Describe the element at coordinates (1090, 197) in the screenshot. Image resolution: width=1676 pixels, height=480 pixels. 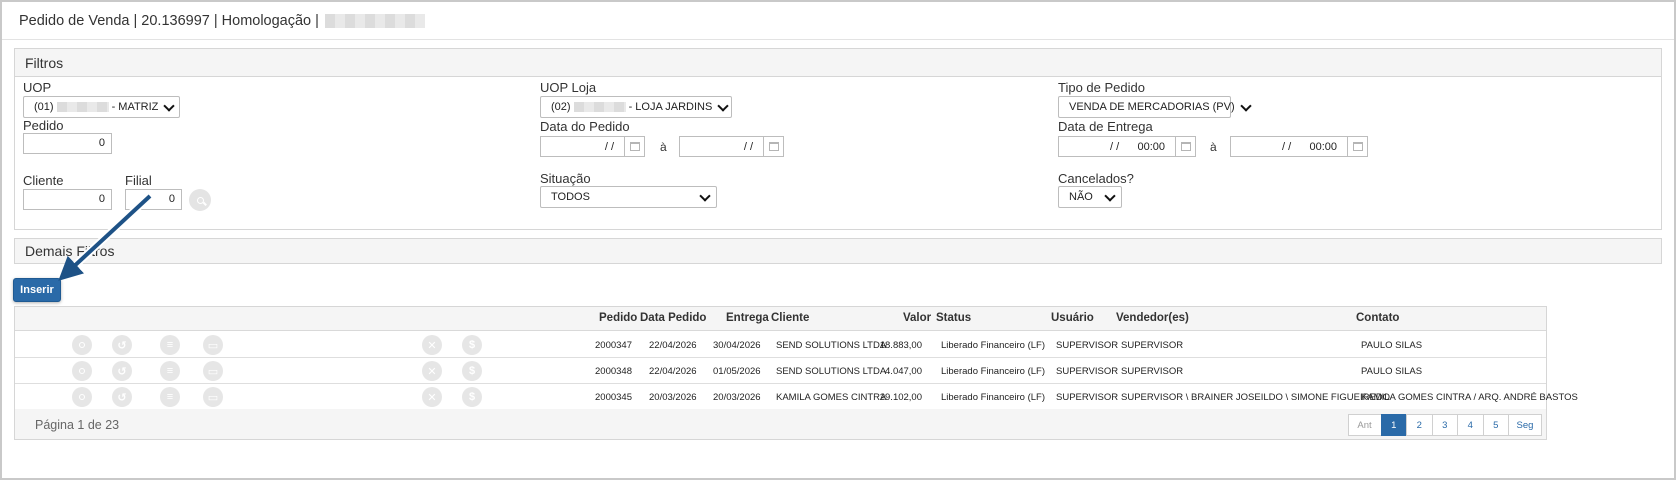
I see `cancelados-select: NÃO` at that location.